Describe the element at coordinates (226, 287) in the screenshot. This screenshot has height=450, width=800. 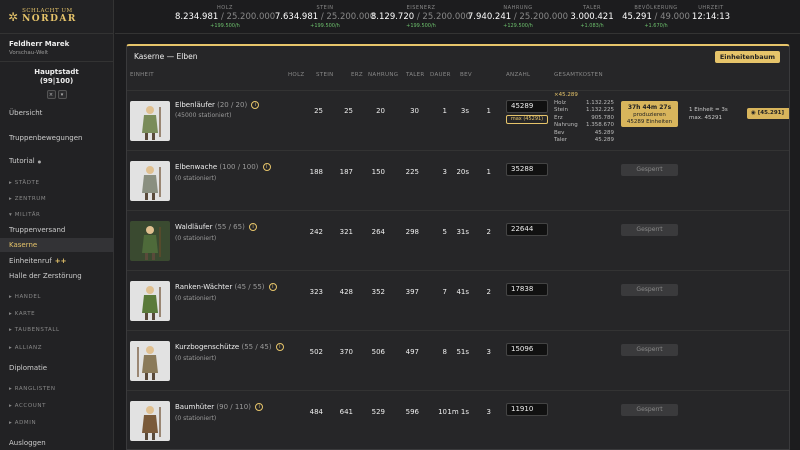
I see `unit-name: Ranken-Wächter (45 / 55) i` at that location.